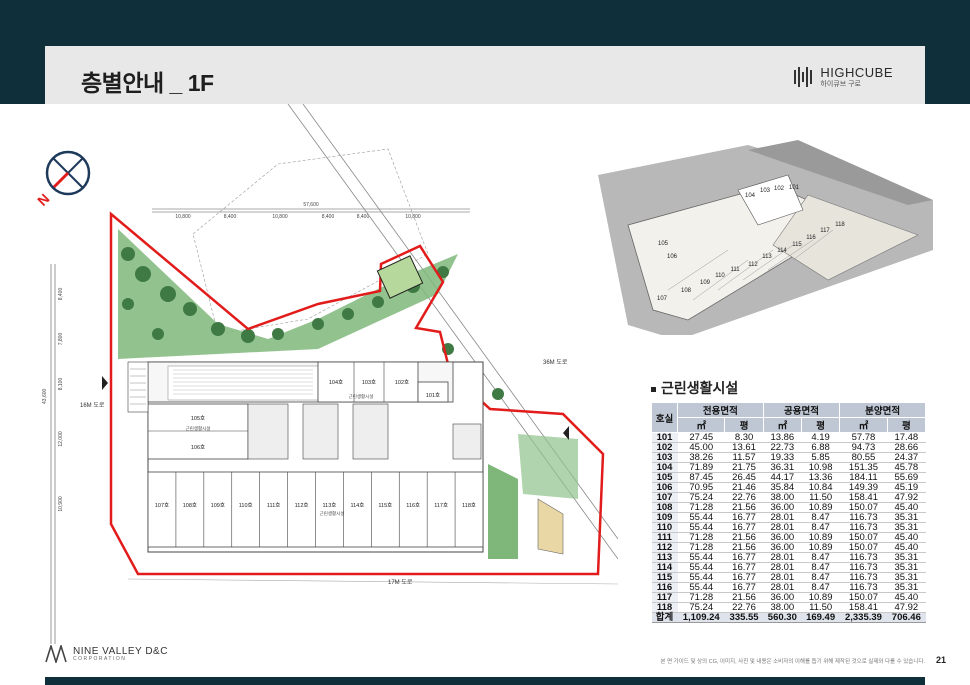 The height and width of the screenshot is (685, 970). What do you see at coordinates (863, 477) in the screenshot?
I see `table-cell-value: 184.11` at bounding box center [863, 477].